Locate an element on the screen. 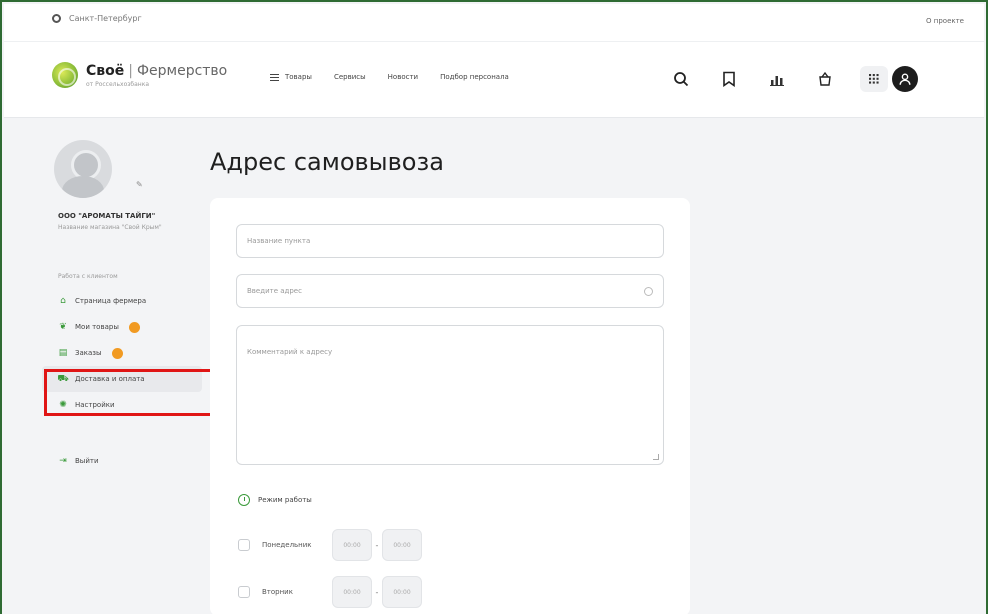 The height and width of the screenshot is (614, 988). profile-avatar is located at coordinates (83, 169).